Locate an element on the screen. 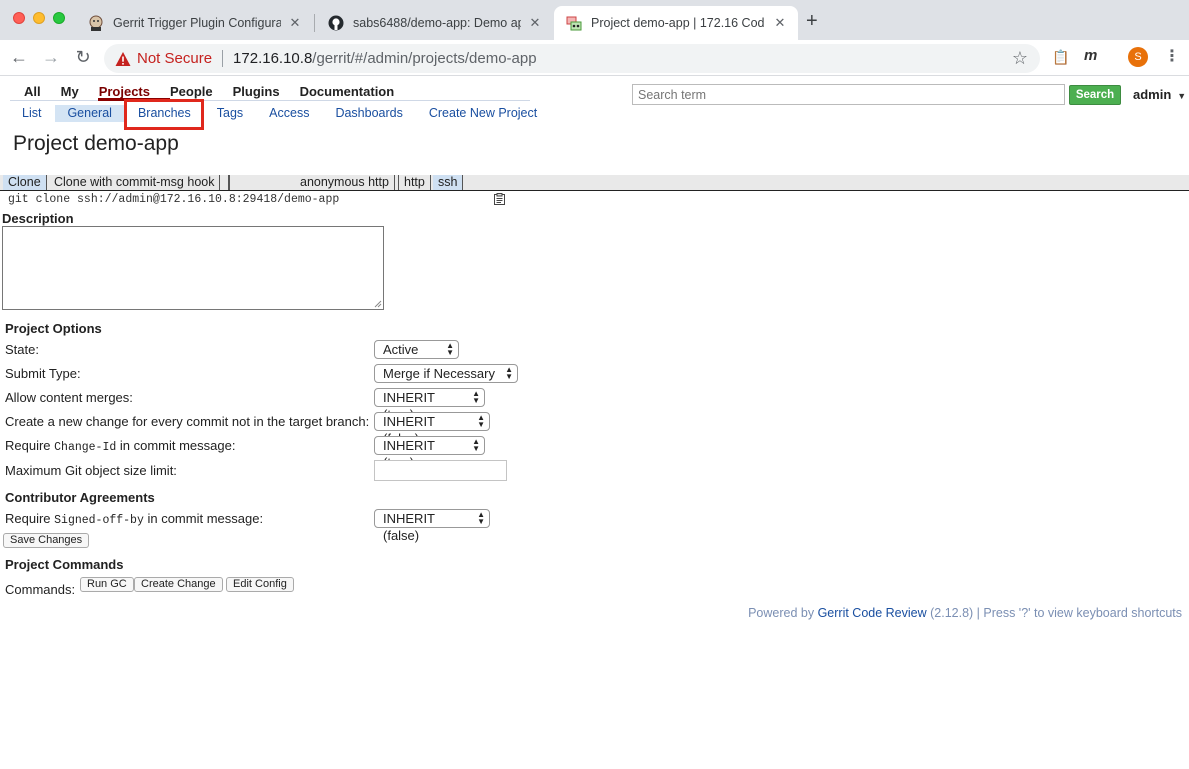 This screenshot has height=769, width=1189. tab-divider is located at coordinates (314, 23).